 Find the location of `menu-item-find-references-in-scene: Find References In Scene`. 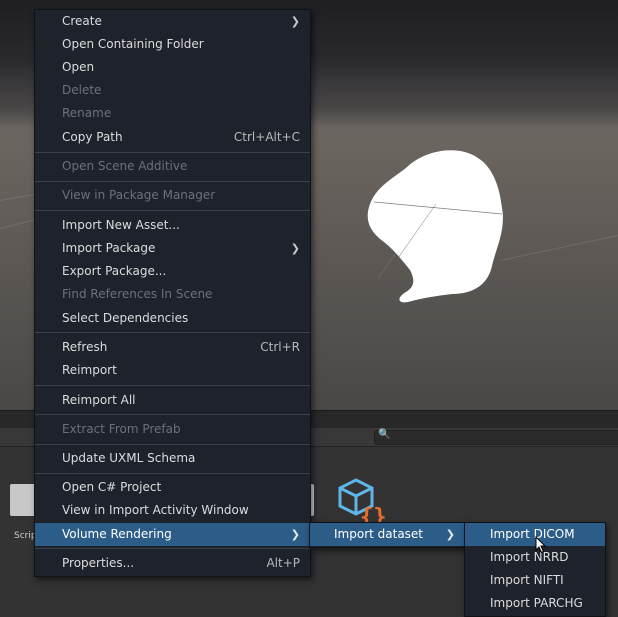

menu-item-find-references-in-scene: Find References In Scene is located at coordinates (137, 294).